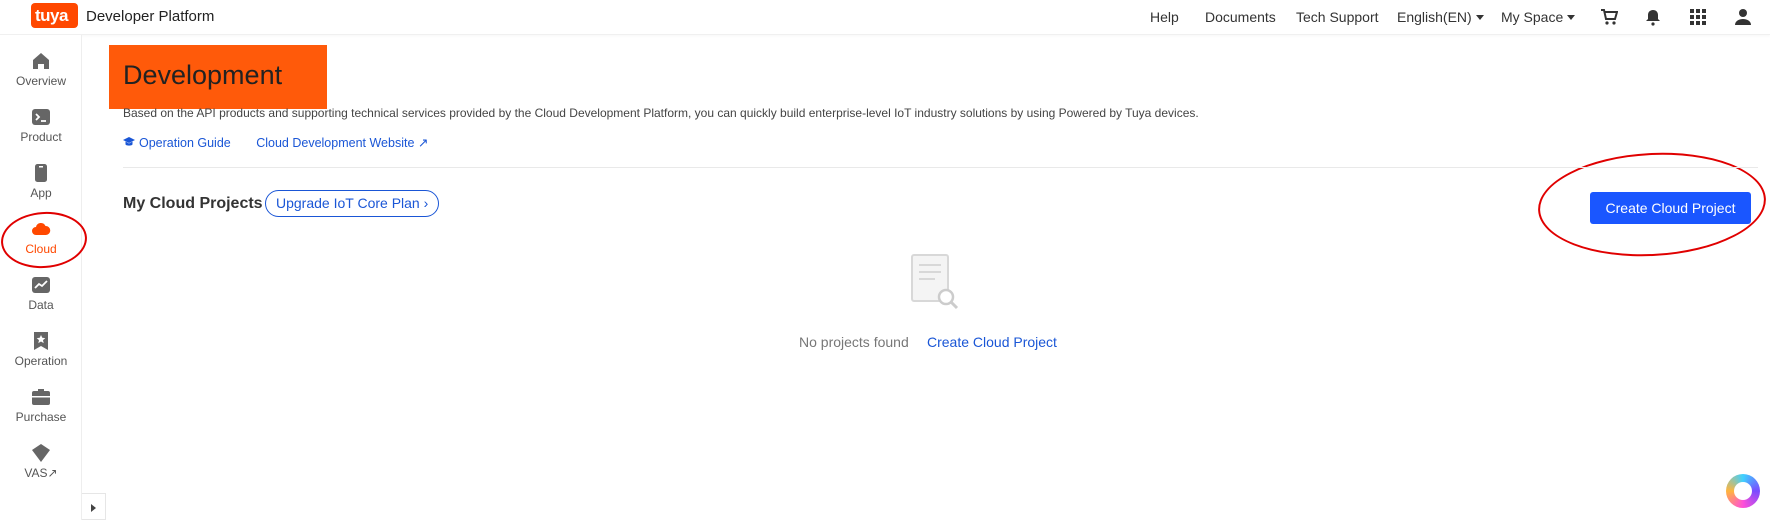 This screenshot has width=1770, height=520. I want to click on operation-guide-link: Operation Guide, so click(177, 143).